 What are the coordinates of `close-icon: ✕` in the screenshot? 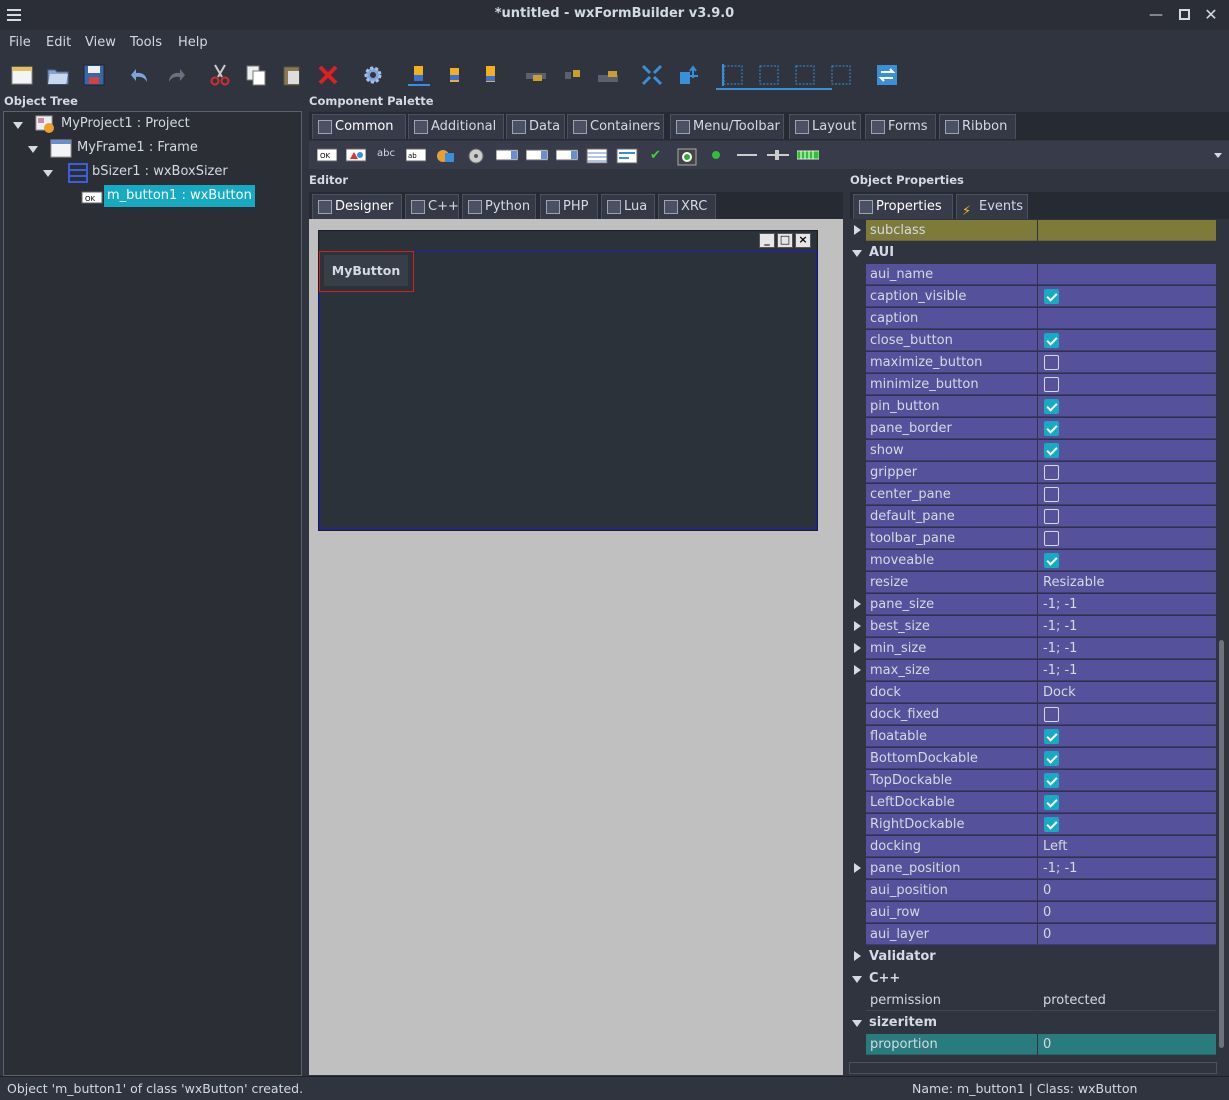 It's located at (1211, 15).